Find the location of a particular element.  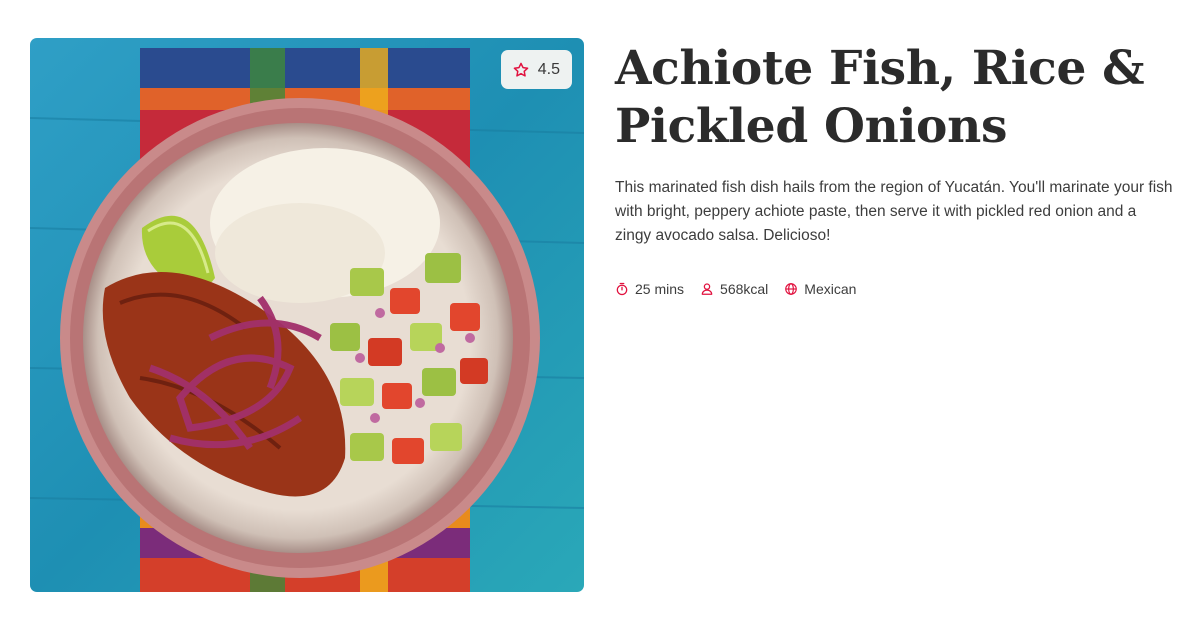

meta-cuisine: Mexican is located at coordinates (820, 289).